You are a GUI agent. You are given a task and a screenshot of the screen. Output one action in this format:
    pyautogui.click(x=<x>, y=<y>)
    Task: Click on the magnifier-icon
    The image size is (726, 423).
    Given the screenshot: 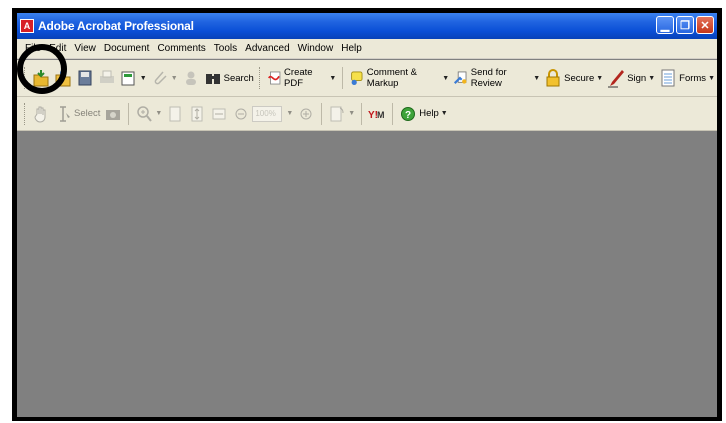 What is the action you would take?
    pyautogui.click(x=145, y=113)
    